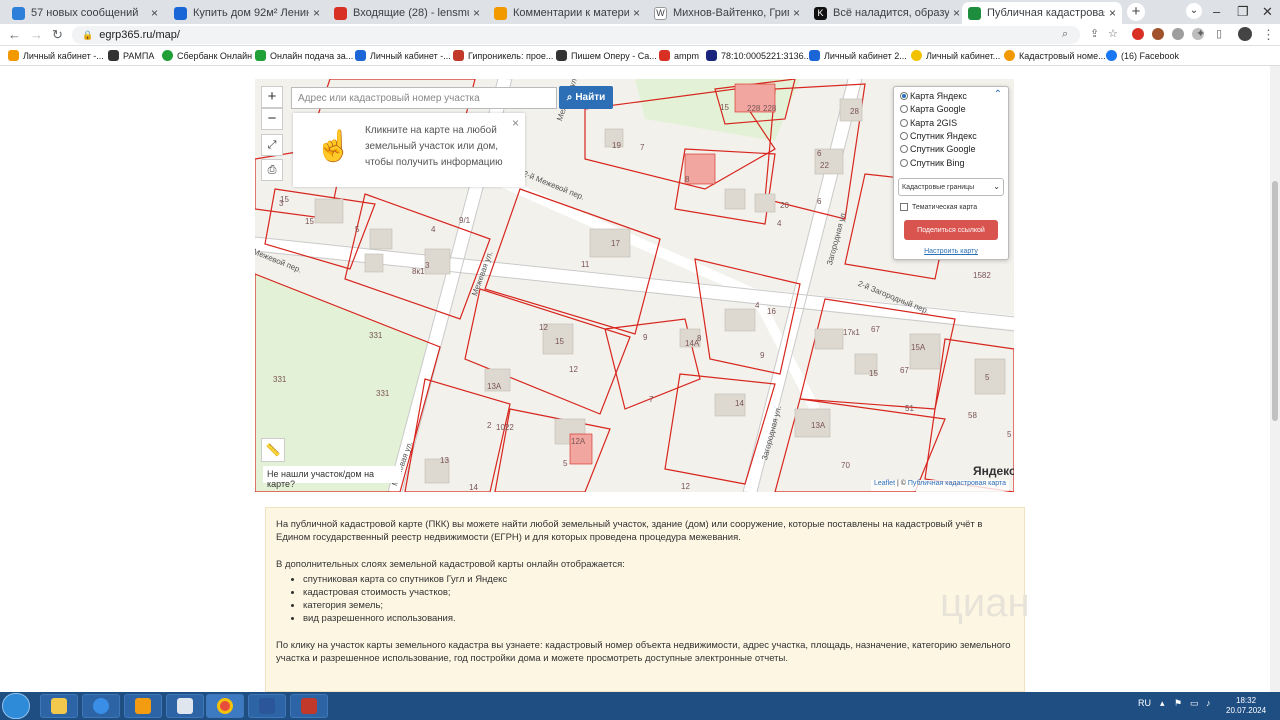  What do you see at coordinates (1200, 33) in the screenshot?
I see `puzzle-icon: ✦` at bounding box center [1200, 33].